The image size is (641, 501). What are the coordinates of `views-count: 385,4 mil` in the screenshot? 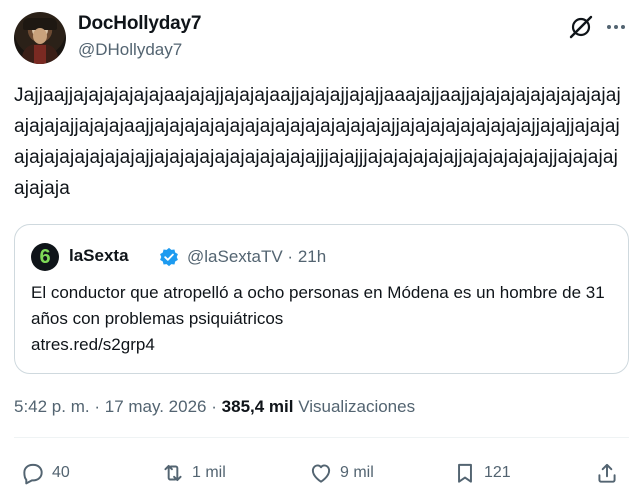 It's located at (258, 406).